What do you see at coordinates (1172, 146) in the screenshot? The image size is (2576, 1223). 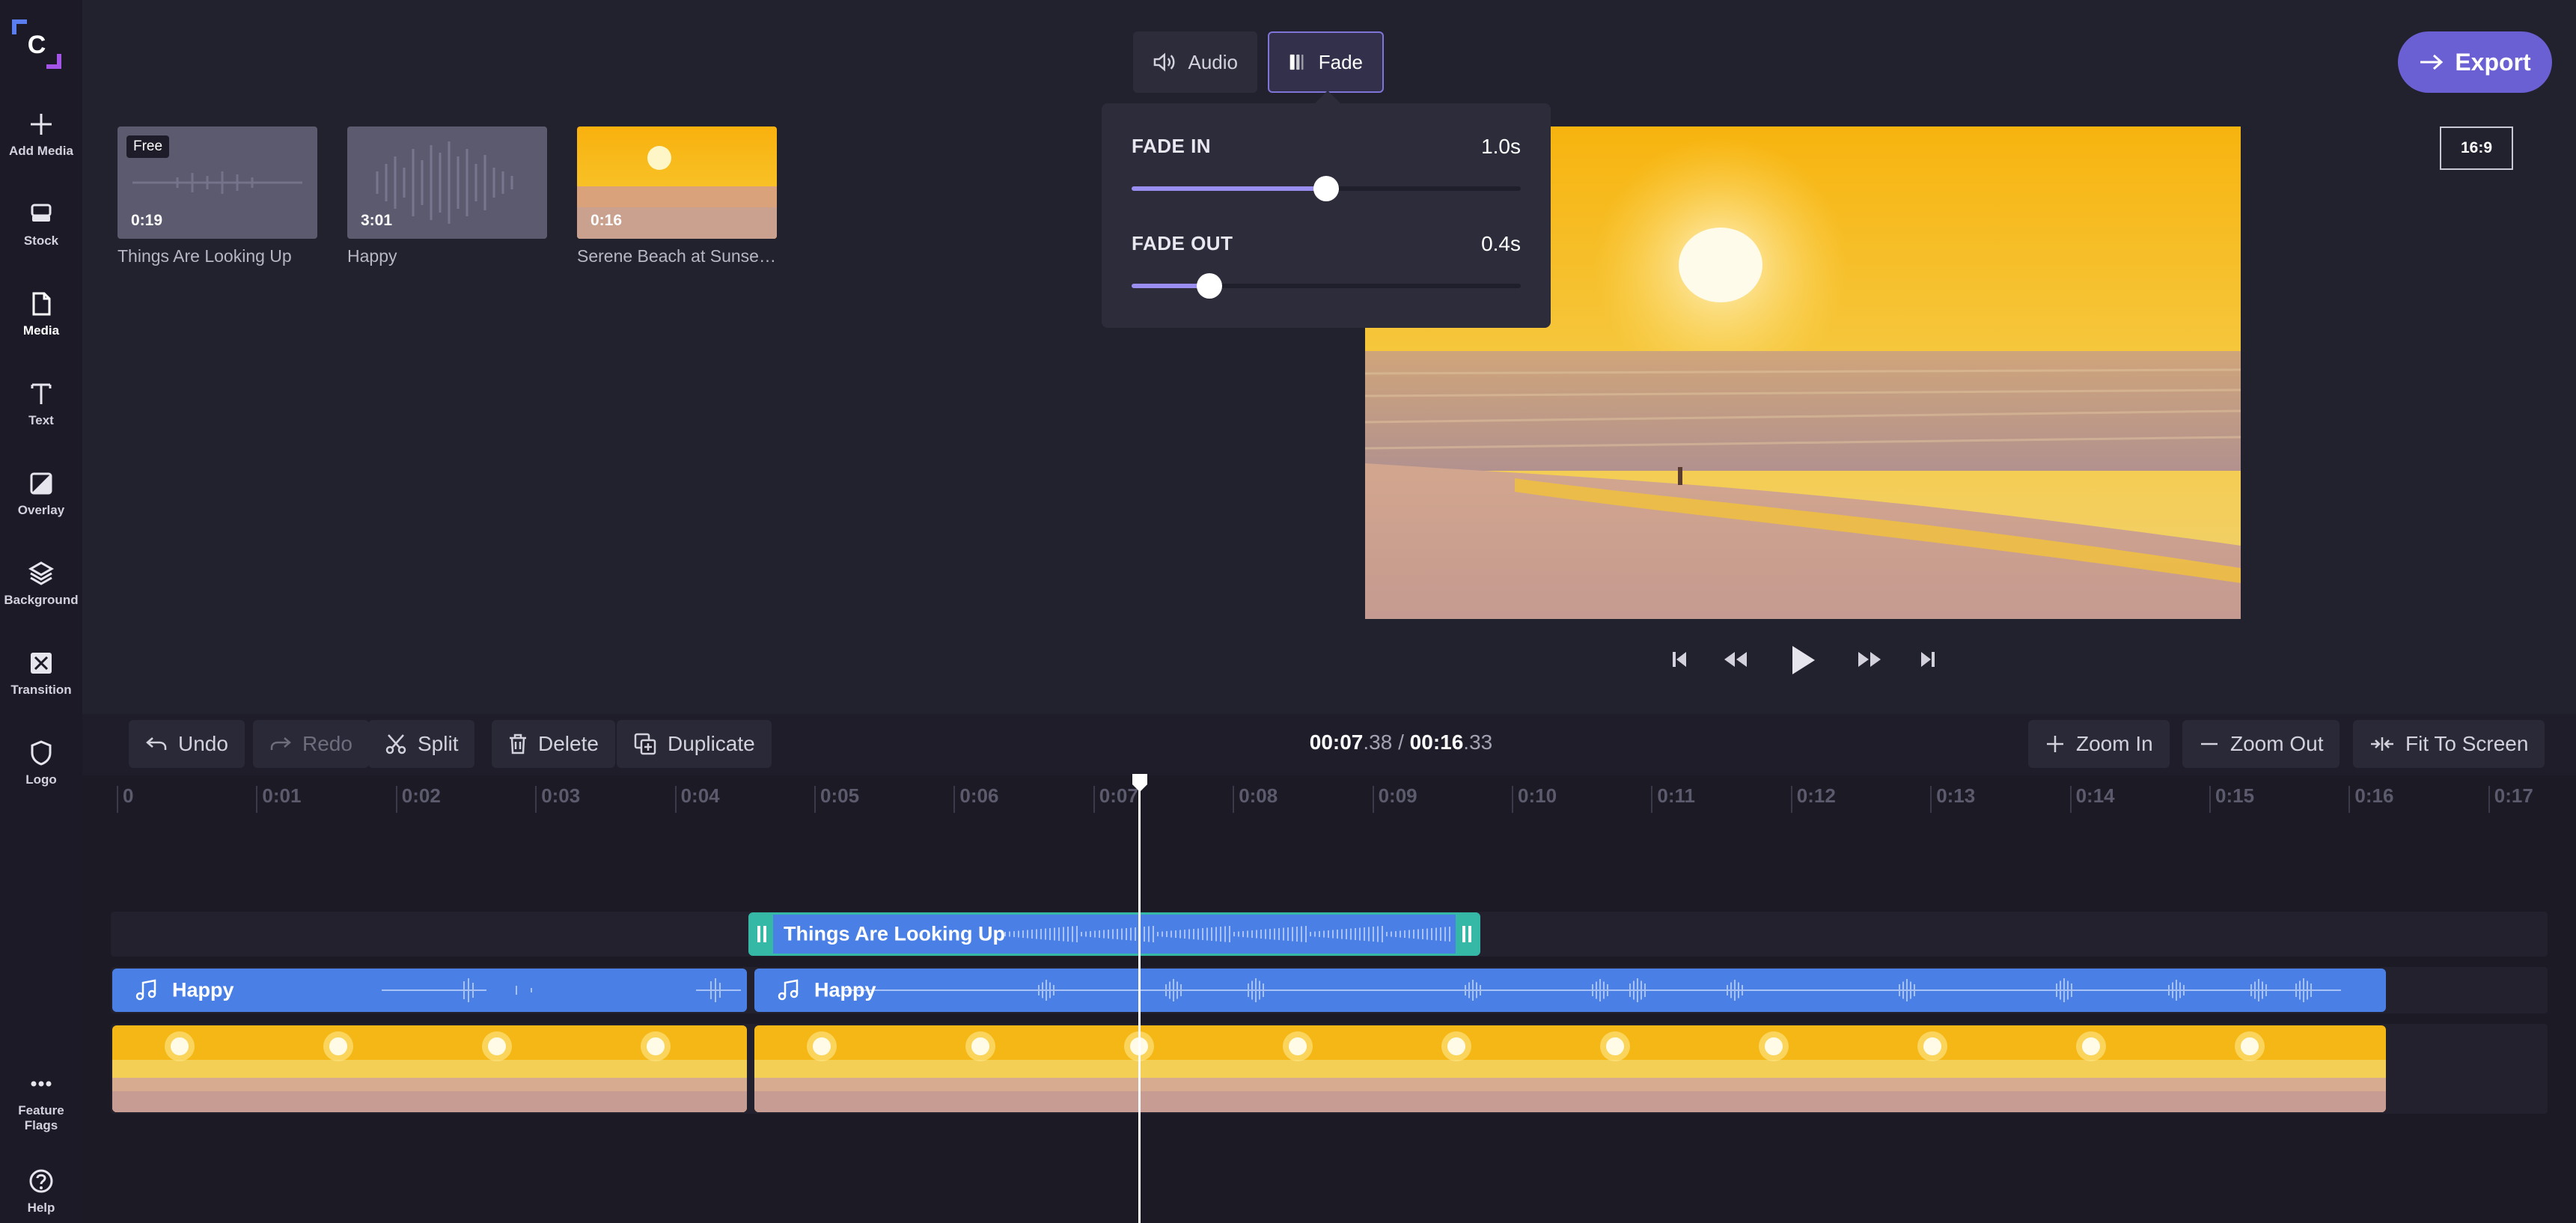 I see `fade-in-label: FADE IN` at bounding box center [1172, 146].